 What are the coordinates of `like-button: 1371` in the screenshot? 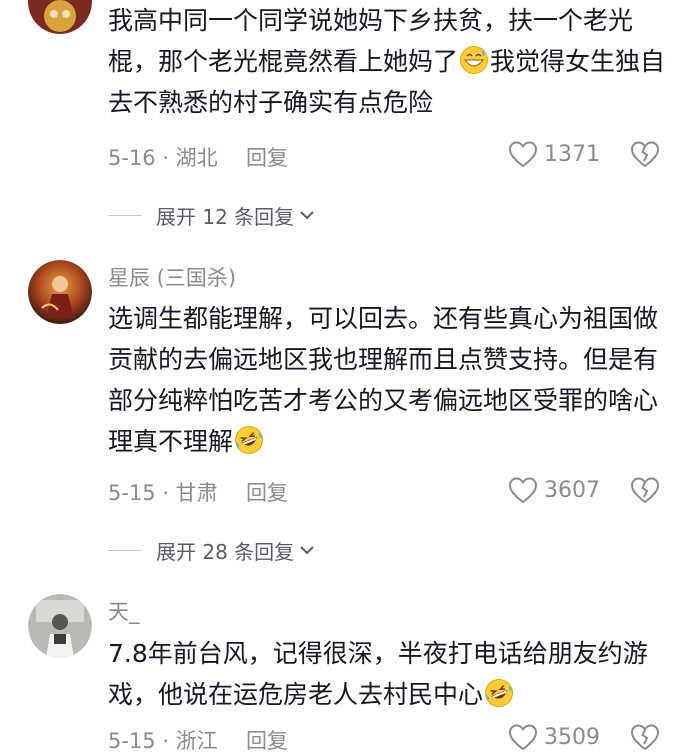 It's located at (554, 154).